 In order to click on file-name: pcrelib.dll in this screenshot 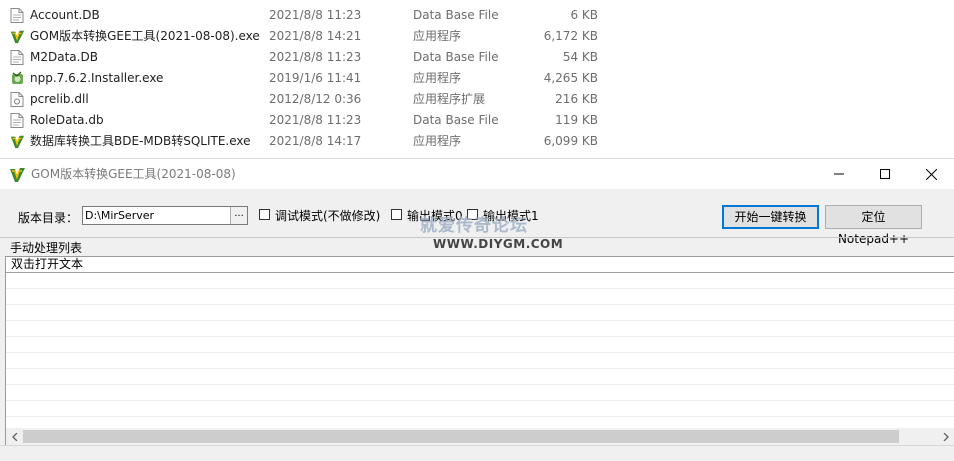, I will do `click(59, 99)`.